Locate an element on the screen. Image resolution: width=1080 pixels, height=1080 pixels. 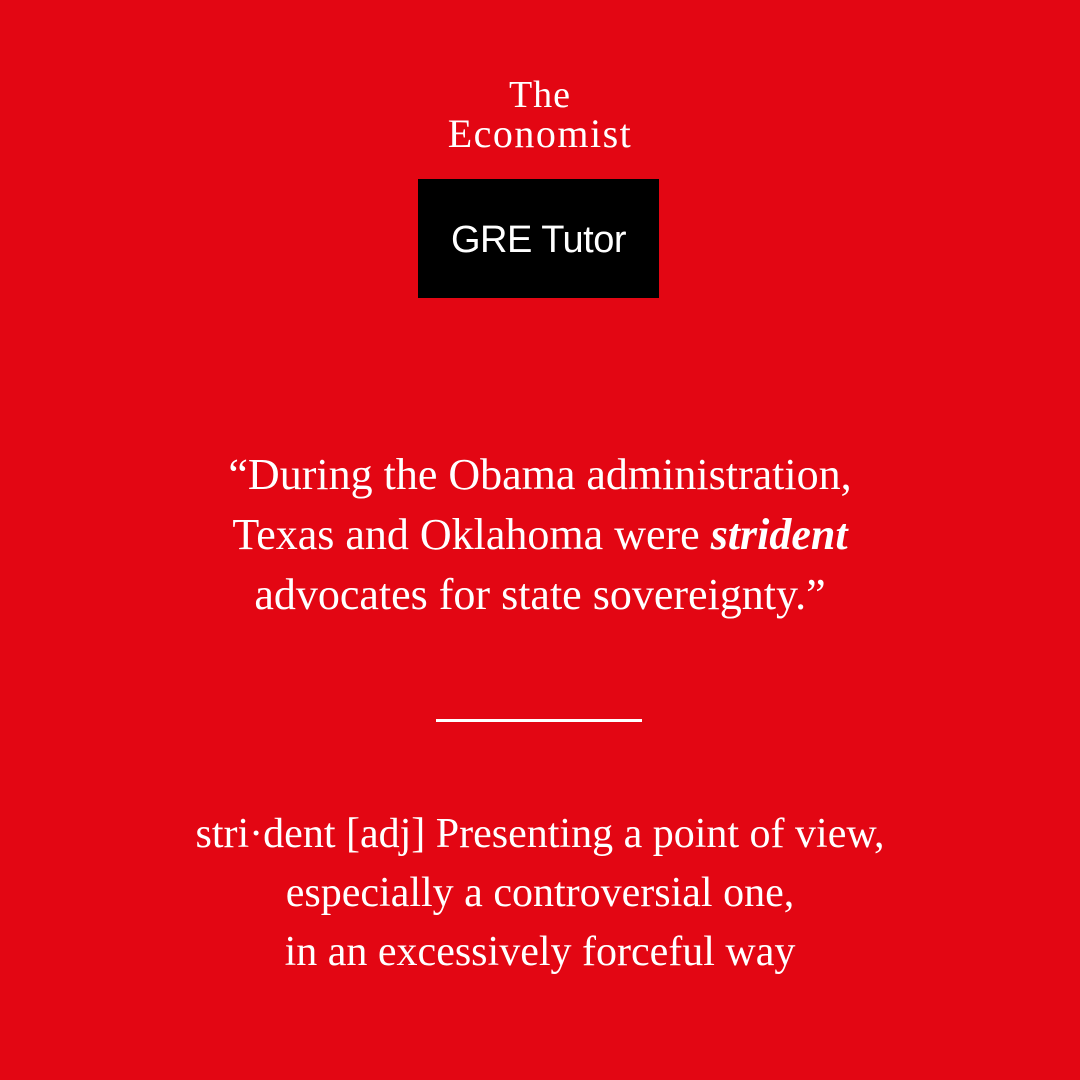
quote-line-2: Texas and Oklahoma were strident is located at coordinates (540, 535).